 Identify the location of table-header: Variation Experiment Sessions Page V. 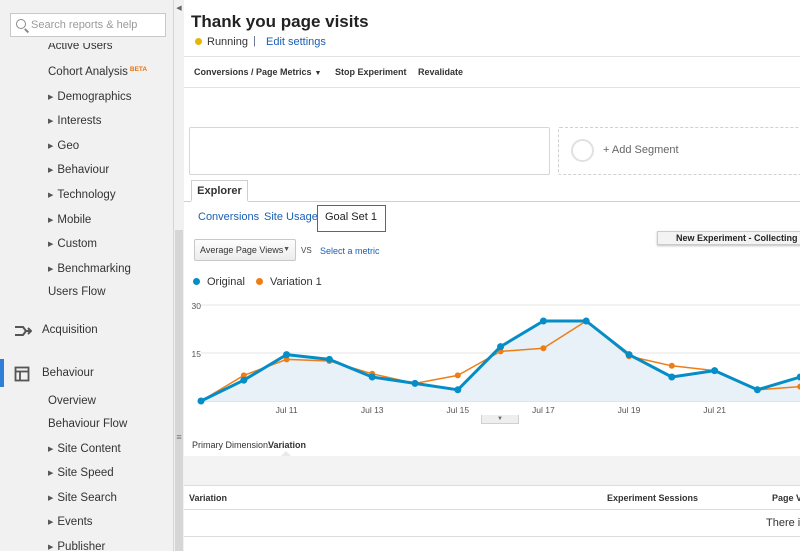
(492, 497).